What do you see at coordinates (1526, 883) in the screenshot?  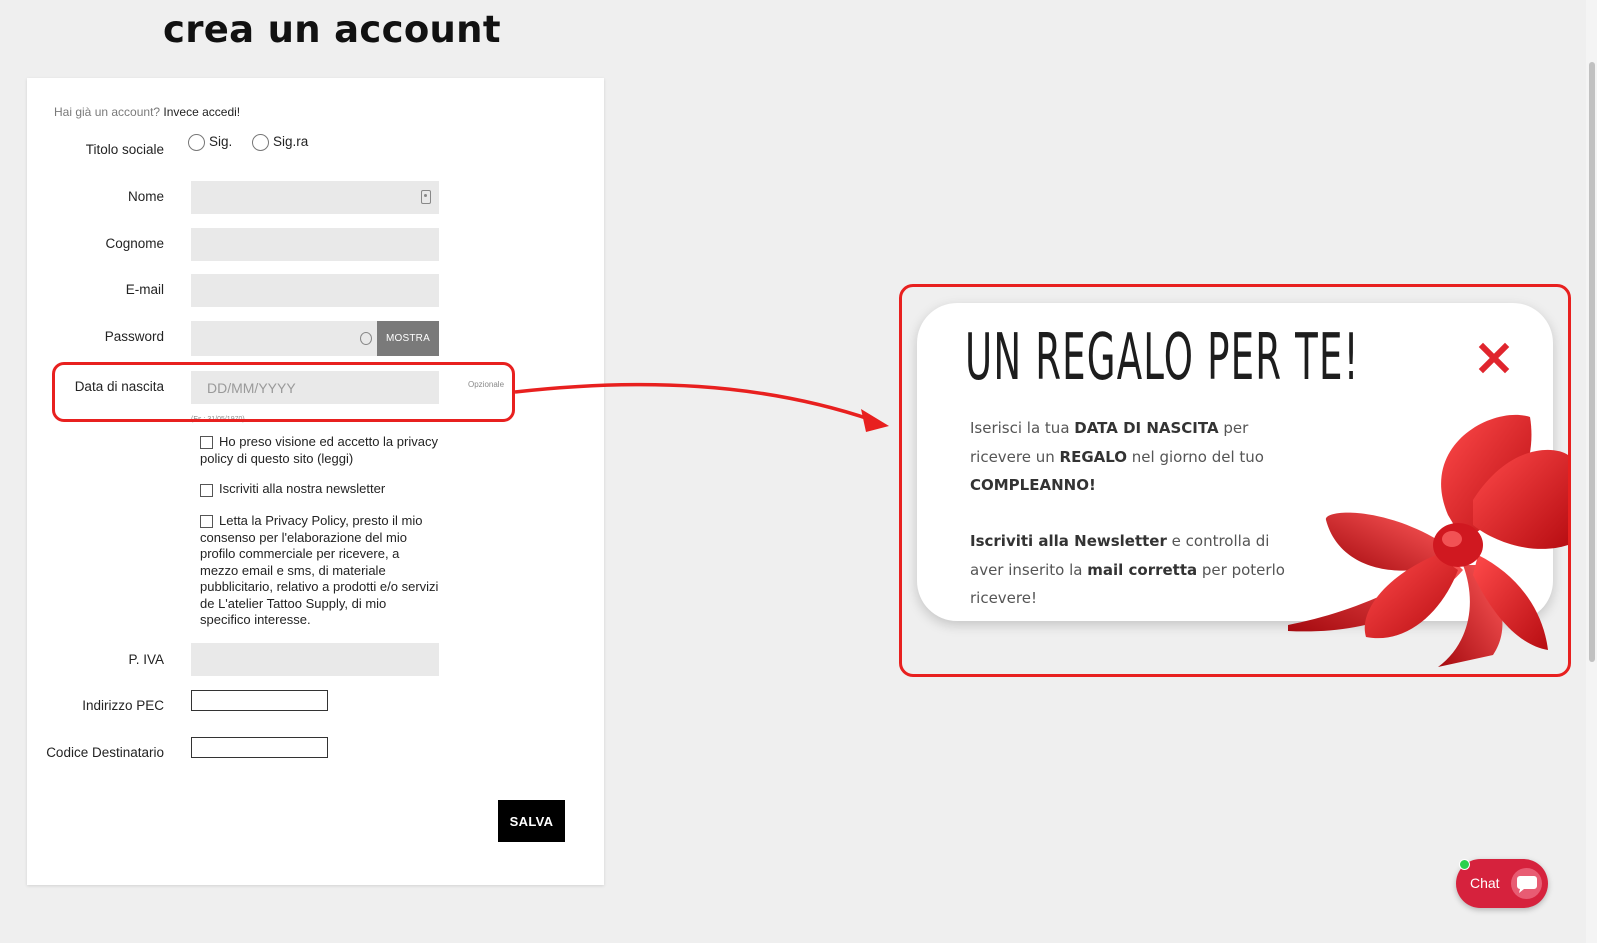 I see `chat-bubble-icon` at bounding box center [1526, 883].